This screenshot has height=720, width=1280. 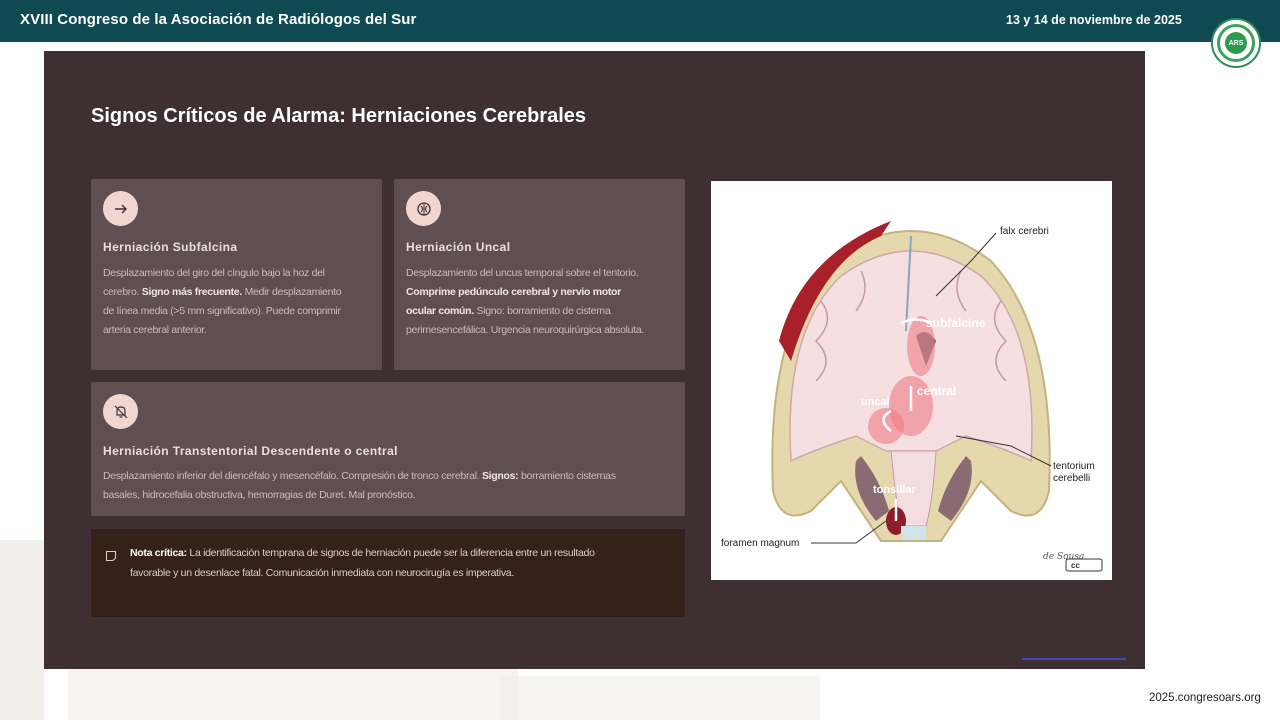 I want to click on label-tonsillar: tonsillar, so click(x=895, y=490).